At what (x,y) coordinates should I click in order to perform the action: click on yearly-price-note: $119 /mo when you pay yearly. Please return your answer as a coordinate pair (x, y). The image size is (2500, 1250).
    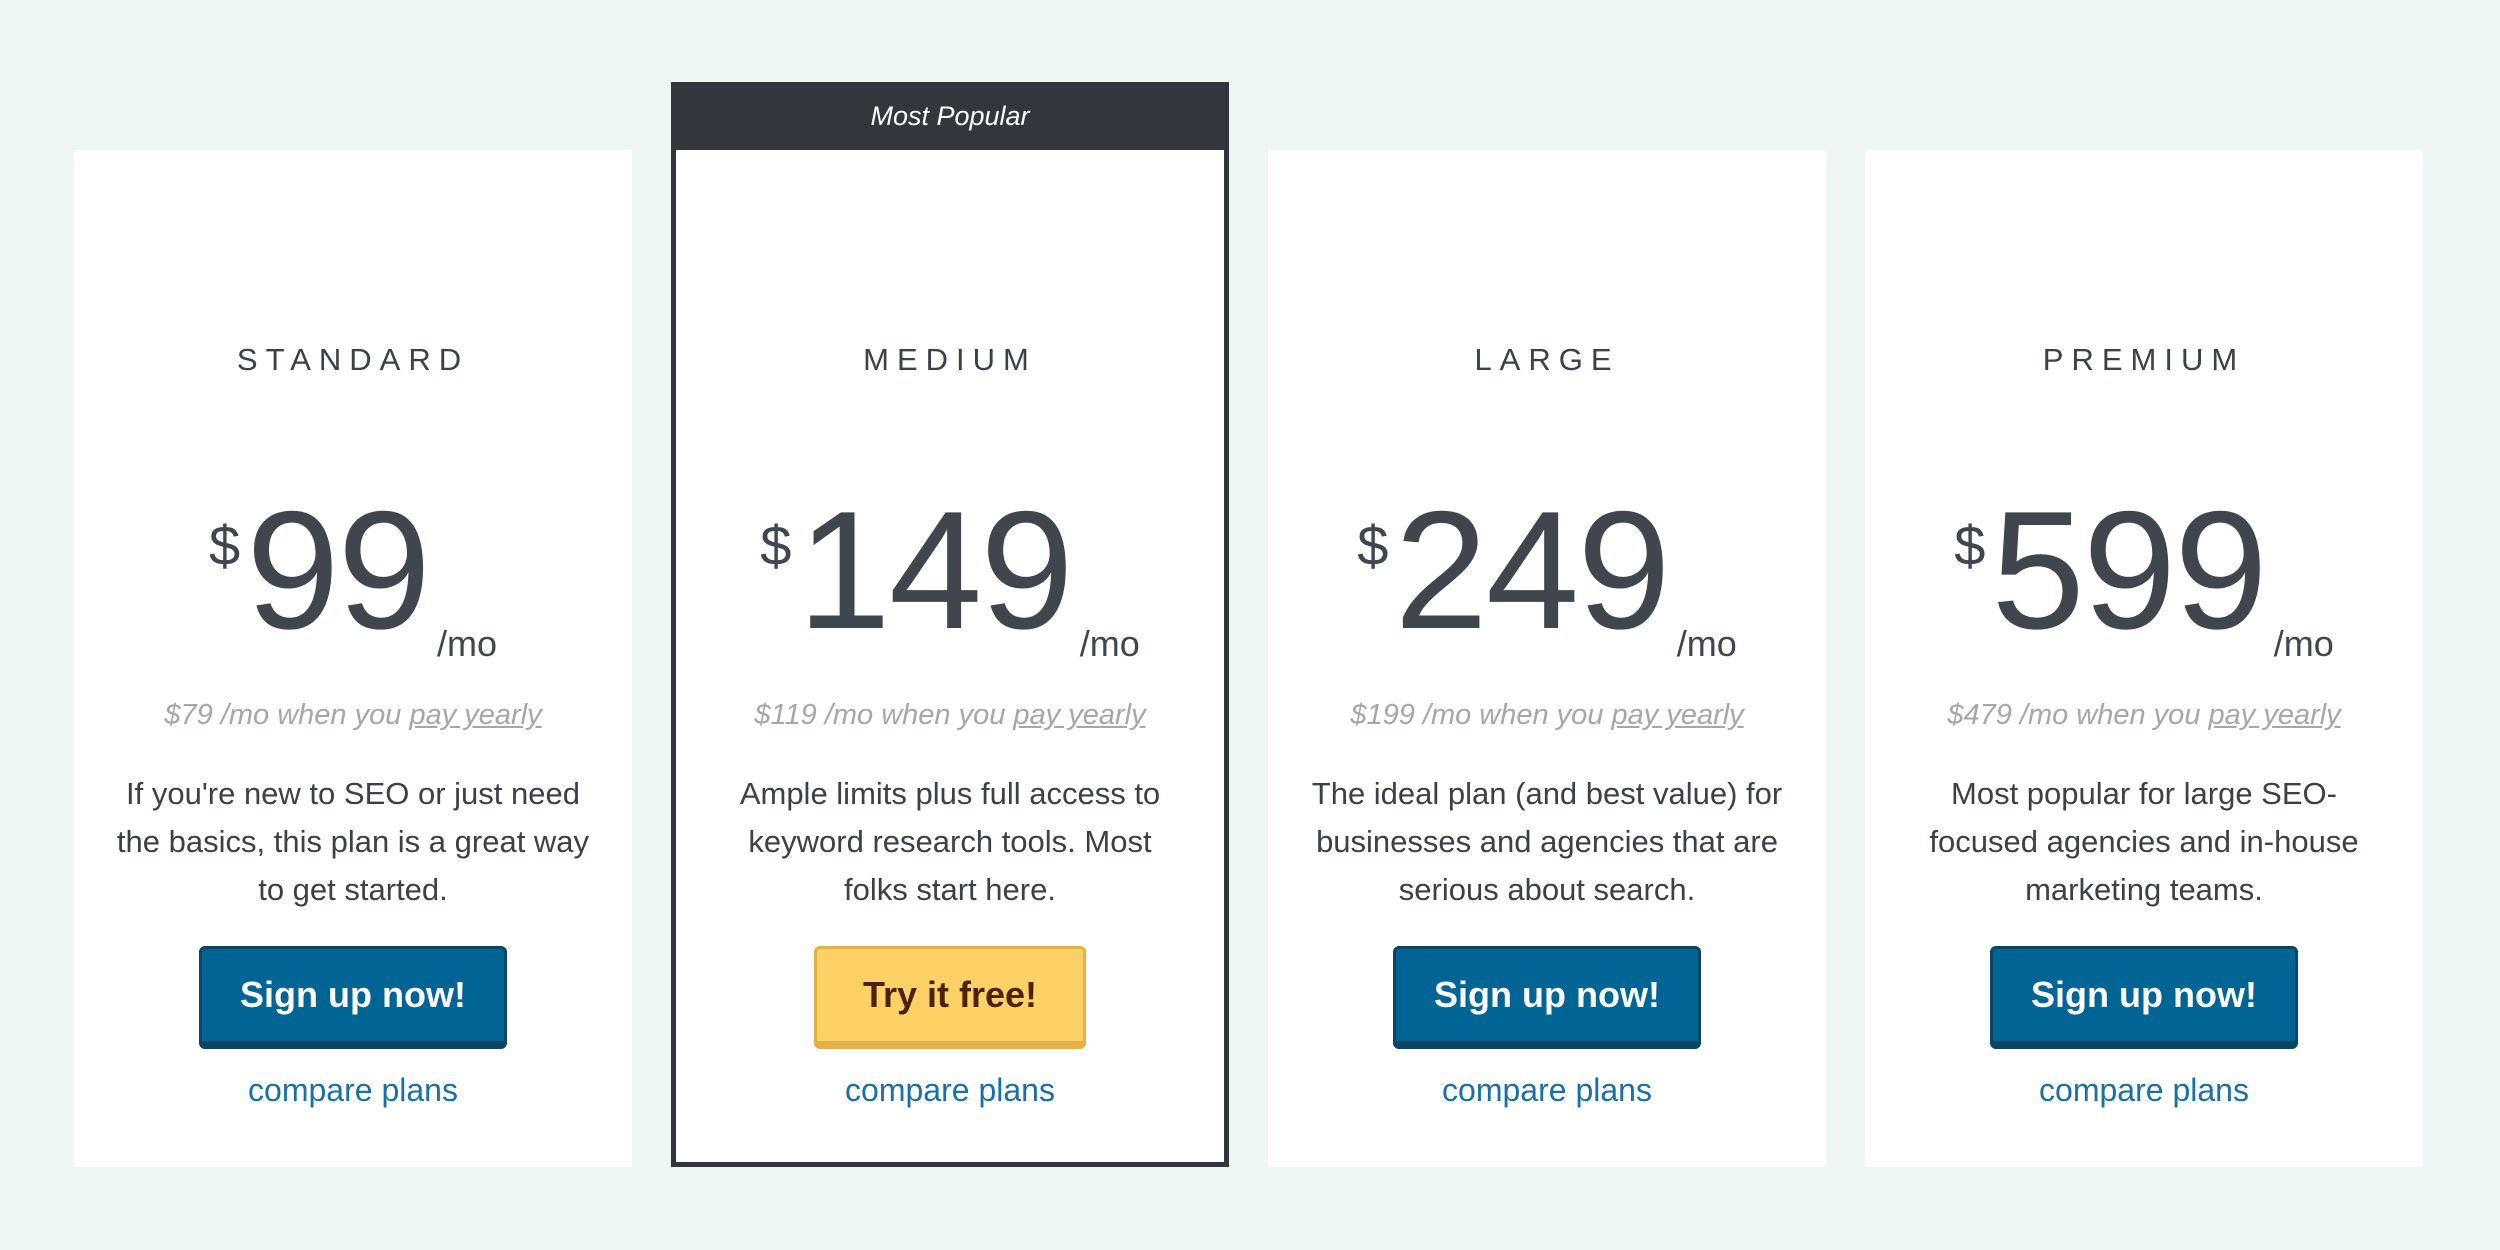
    Looking at the image, I should click on (950, 715).